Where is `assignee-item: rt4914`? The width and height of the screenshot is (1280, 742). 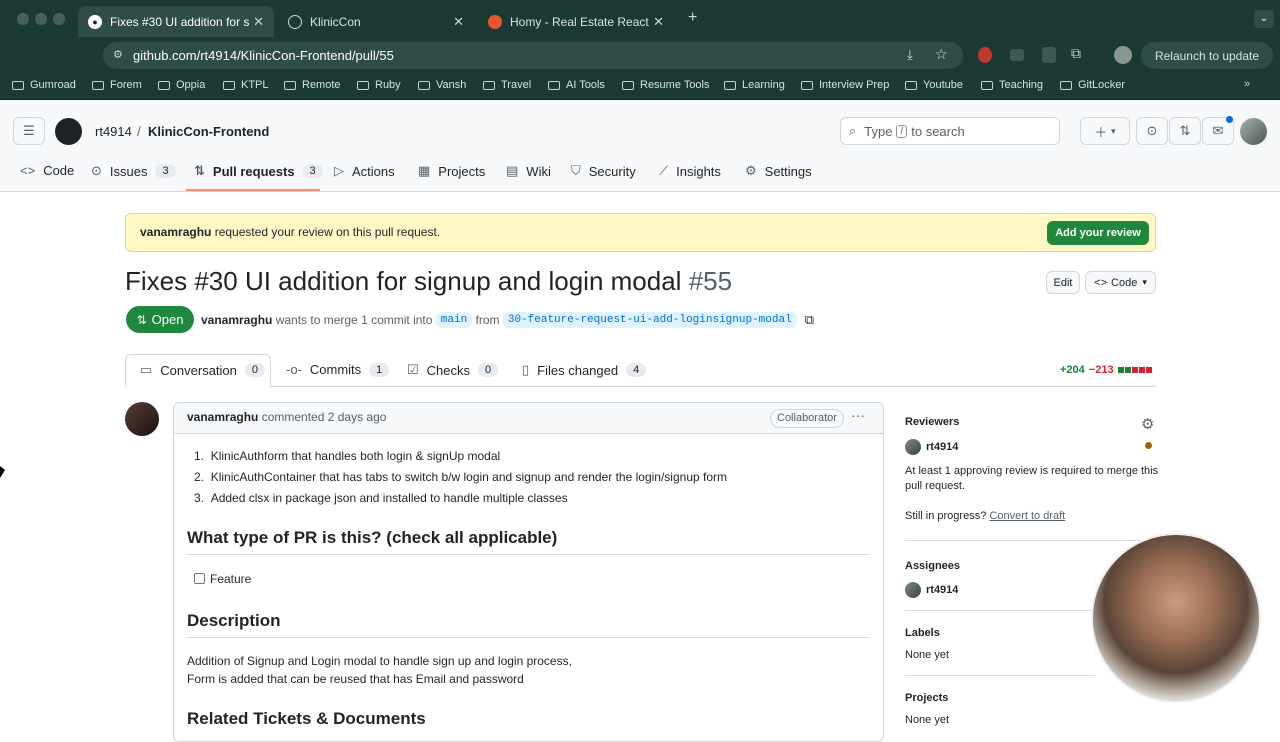 assignee-item: rt4914 is located at coordinates (931, 590).